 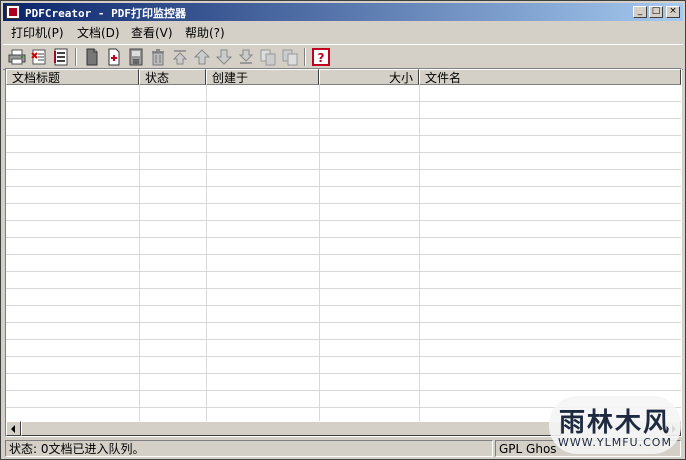 What do you see at coordinates (268, 57) in the screenshot?
I see `copy-icon` at bounding box center [268, 57].